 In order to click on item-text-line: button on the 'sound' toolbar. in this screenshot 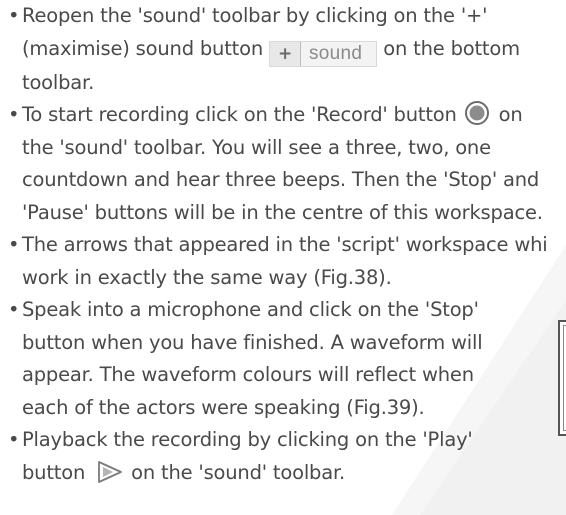, I will do `click(294, 473)`.